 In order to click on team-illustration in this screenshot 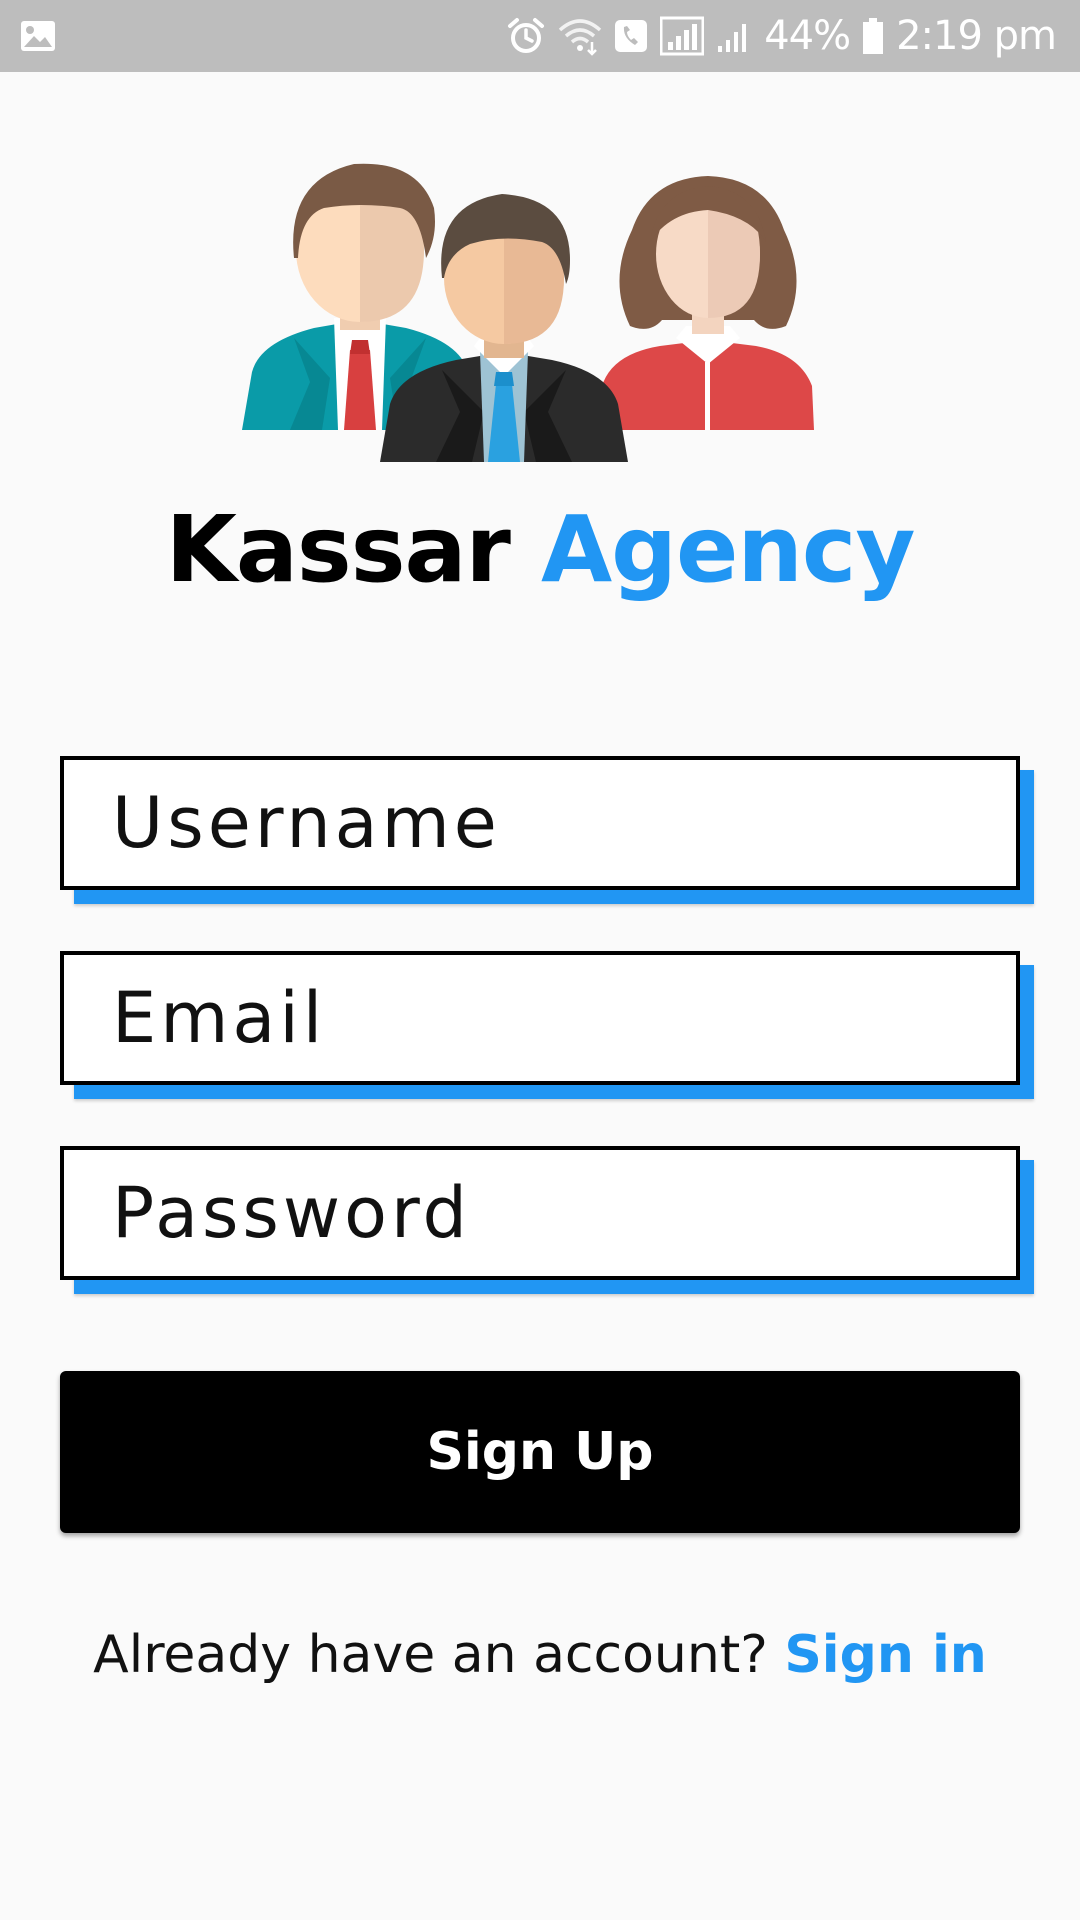, I will do `click(540, 310)`.